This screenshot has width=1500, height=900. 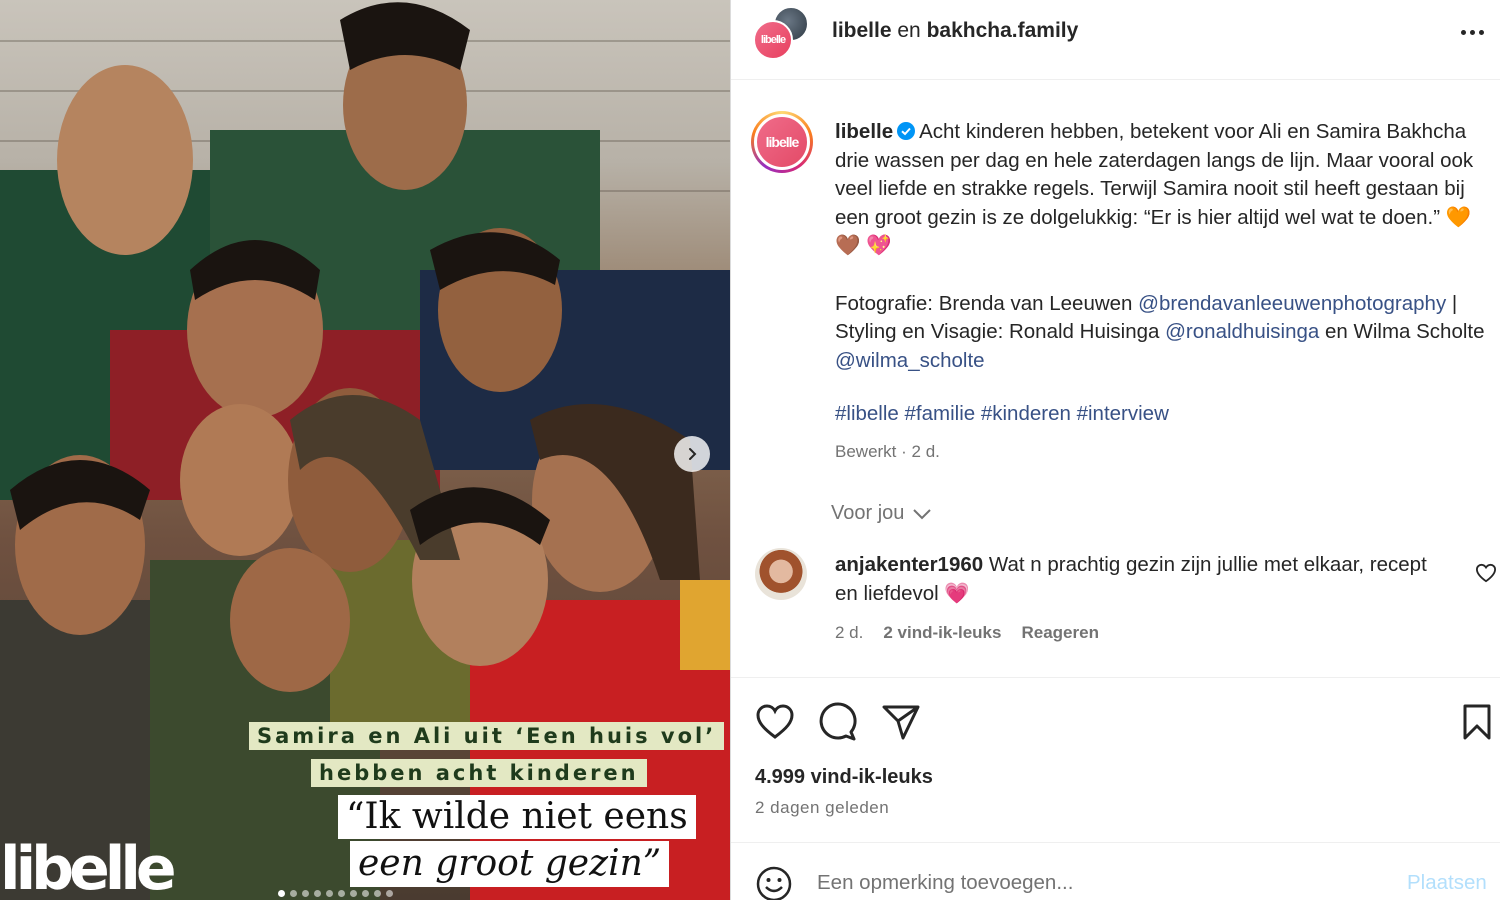 What do you see at coordinates (1003, 30) in the screenshot?
I see `author-link-bakhcha: bakhcha.family` at bounding box center [1003, 30].